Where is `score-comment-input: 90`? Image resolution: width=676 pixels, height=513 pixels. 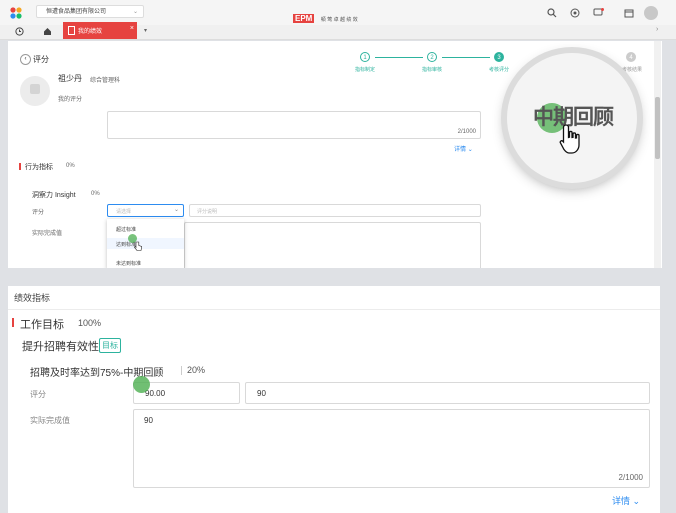
score-comment-input: 90 is located at coordinates (447, 393).